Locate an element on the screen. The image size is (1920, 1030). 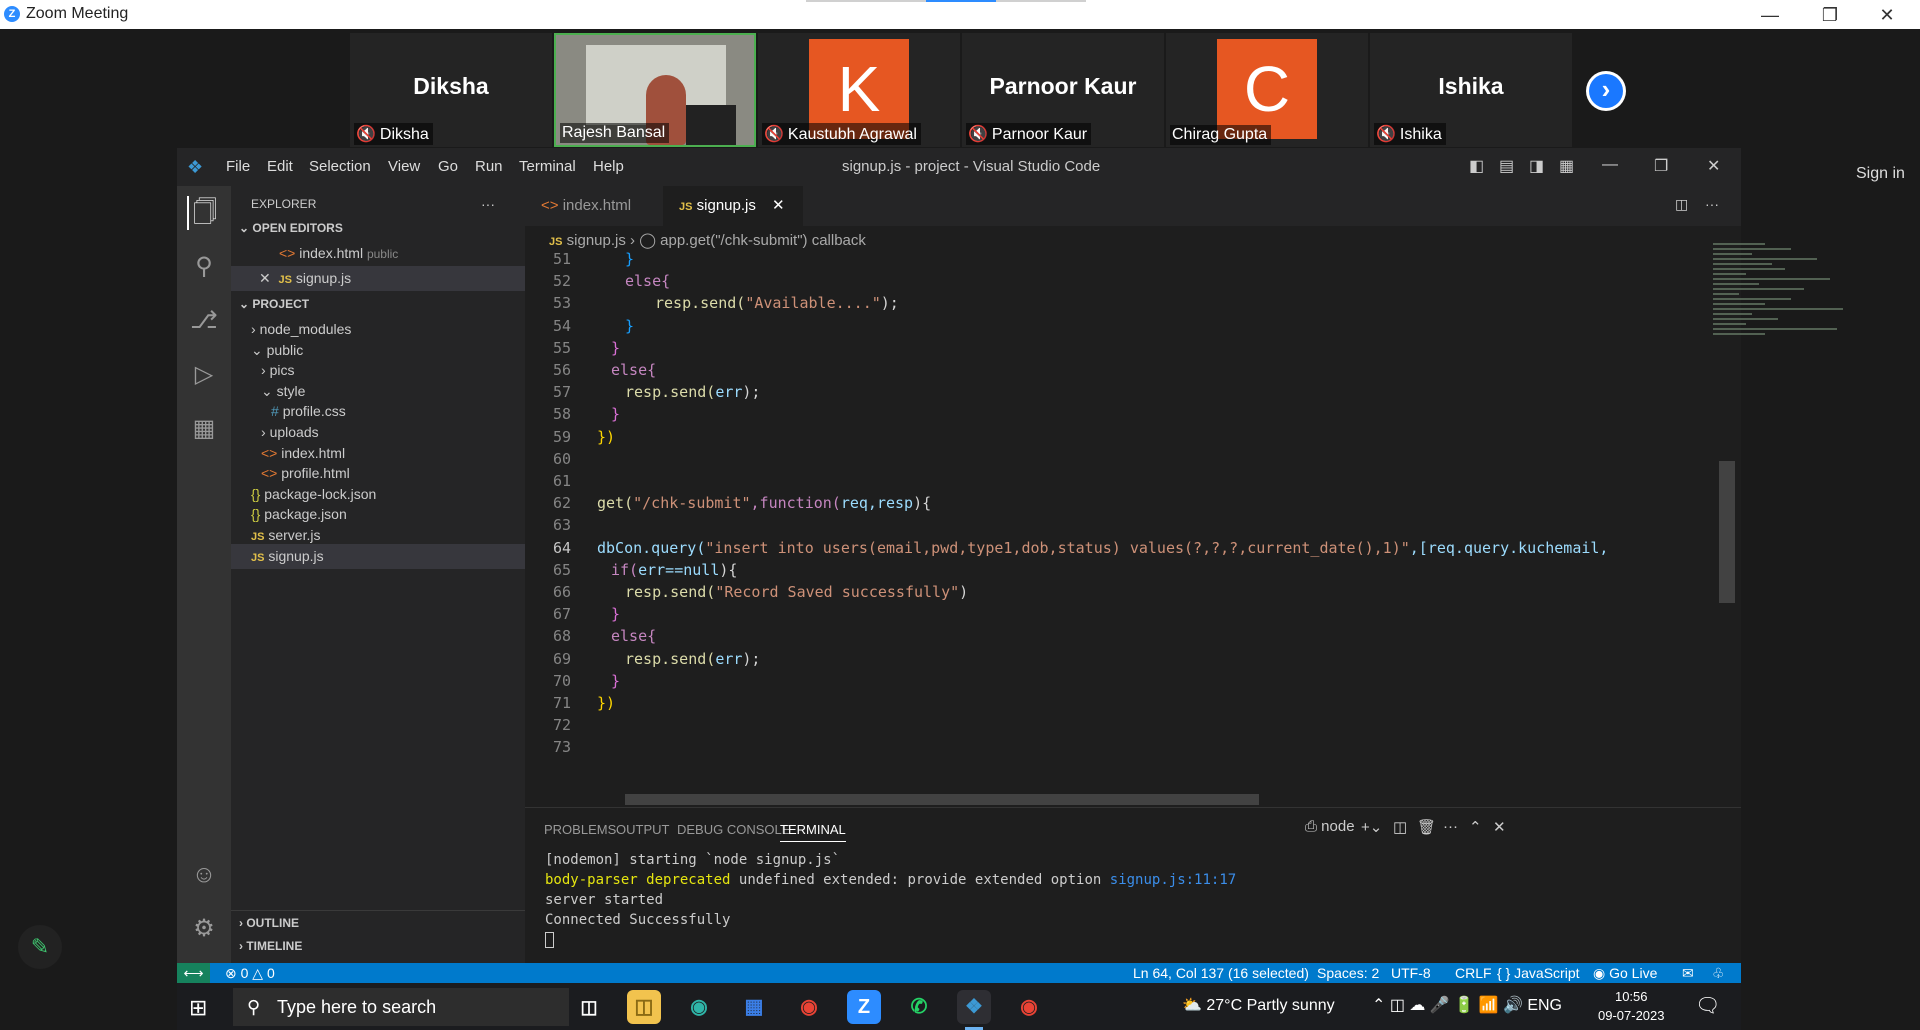
vertical-scrollbar is located at coordinates (1727, 532).